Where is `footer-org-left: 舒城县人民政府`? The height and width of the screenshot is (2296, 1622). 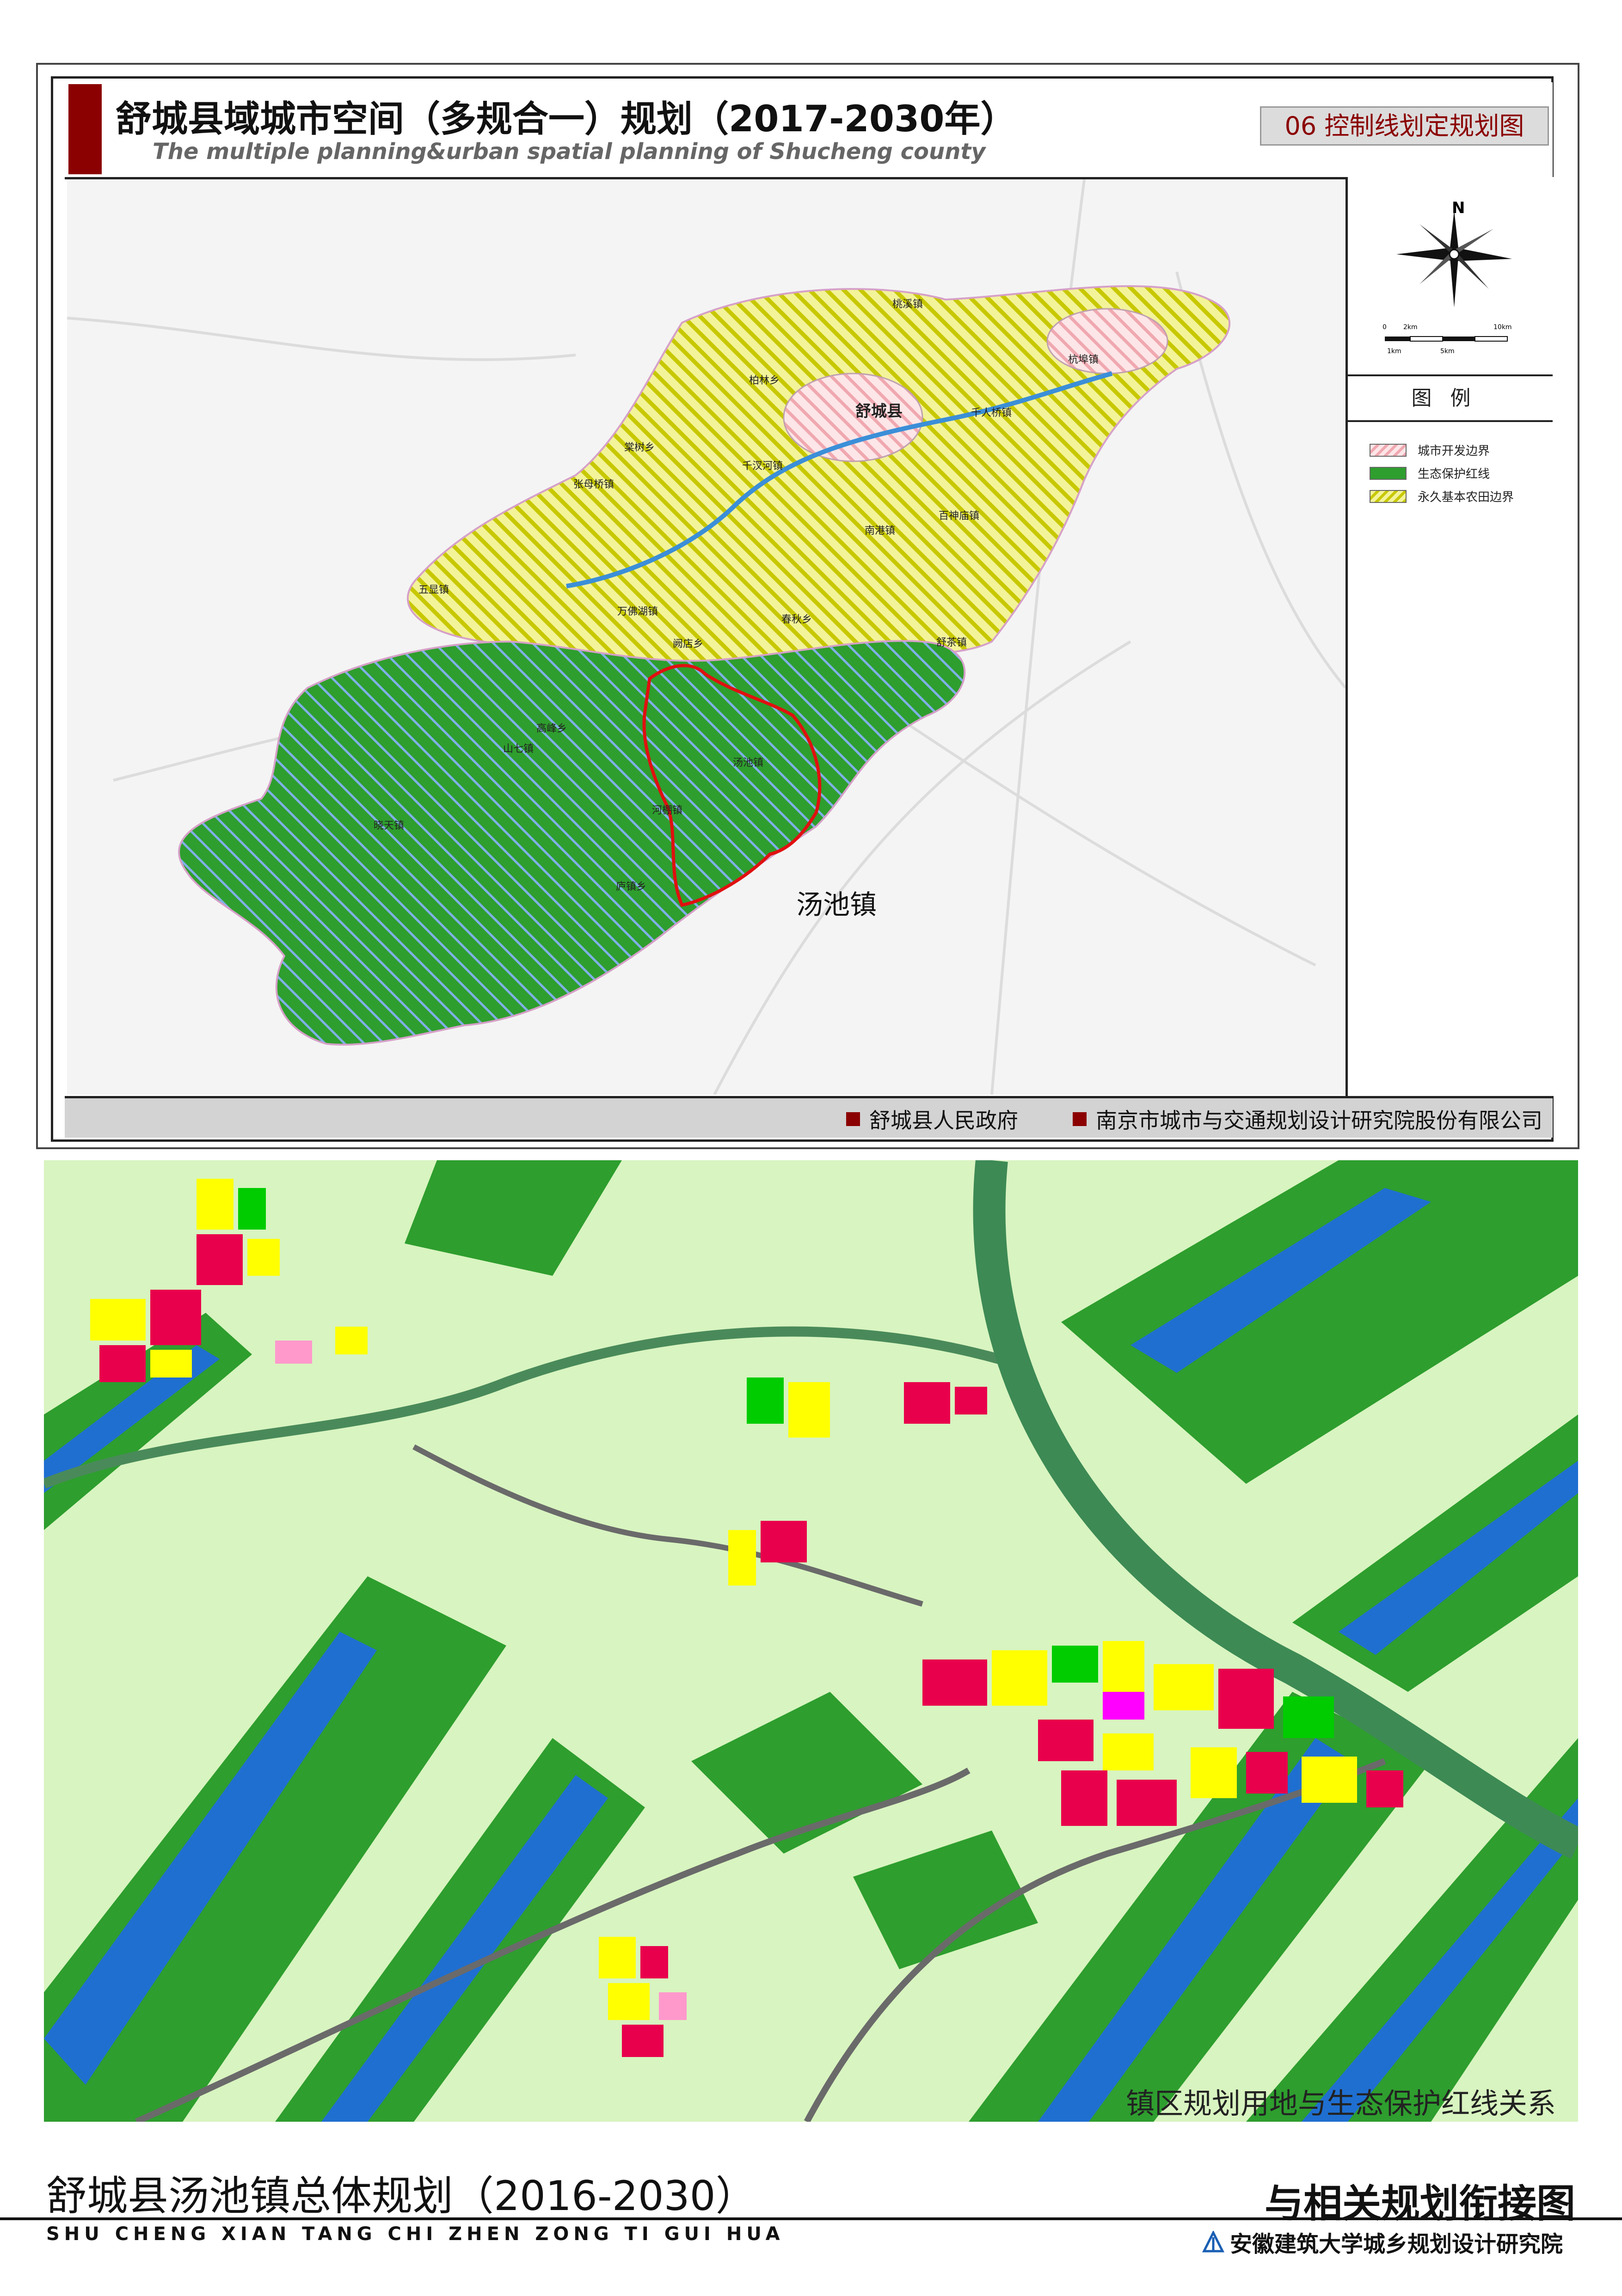 footer-org-left: 舒城县人民政府 is located at coordinates (932, 1119).